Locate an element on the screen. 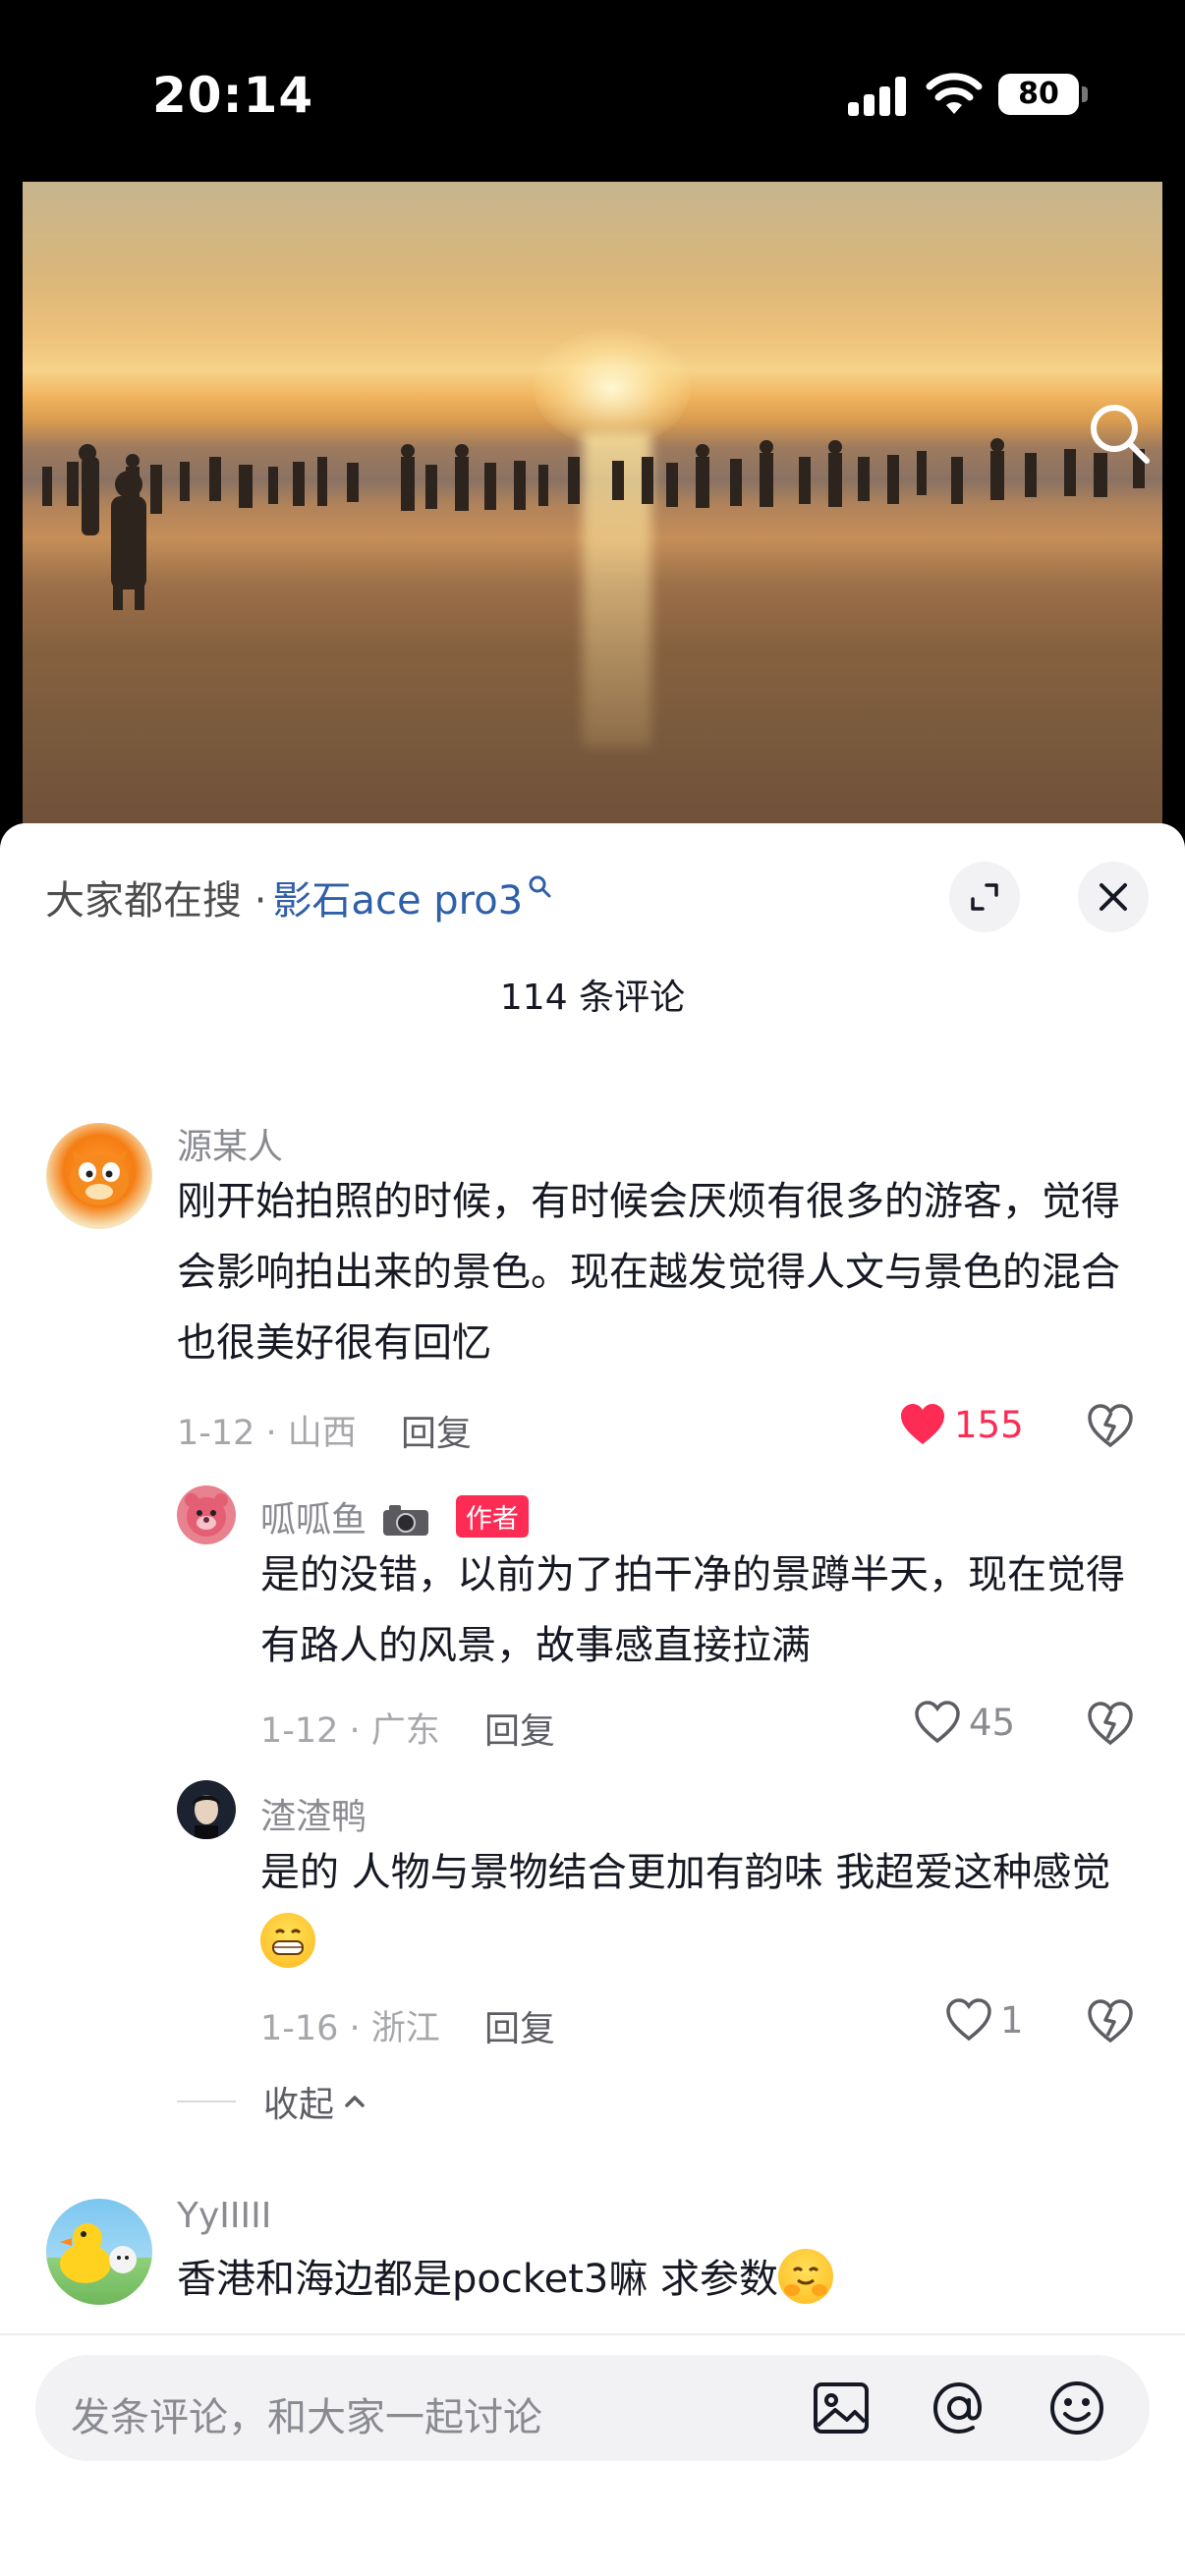 This screenshot has height=2576, width=1185. close-button is located at coordinates (1114, 897).